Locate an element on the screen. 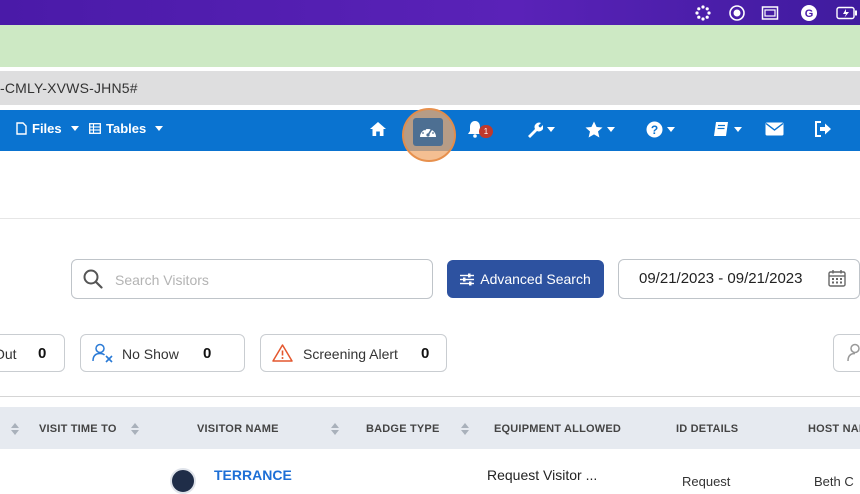 This screenshot has width=860, height=494. host-name-cell: Beth C is located at coordinates (834, 481).